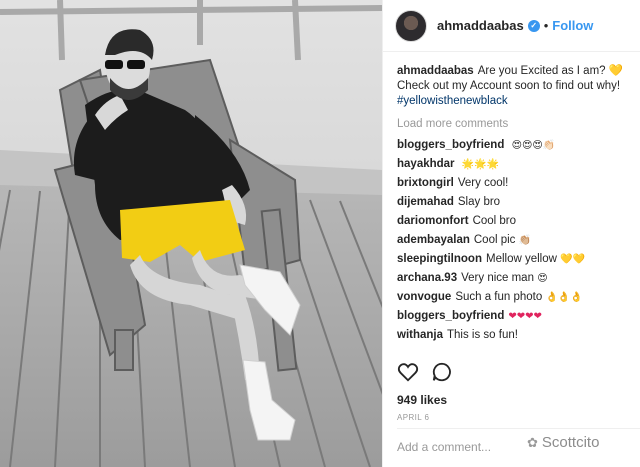 This screenshot has width=640, height=467. What do you see at coordinates (518, 428) in the screenshot?
I see `divider` at bounding box center [518, 428].